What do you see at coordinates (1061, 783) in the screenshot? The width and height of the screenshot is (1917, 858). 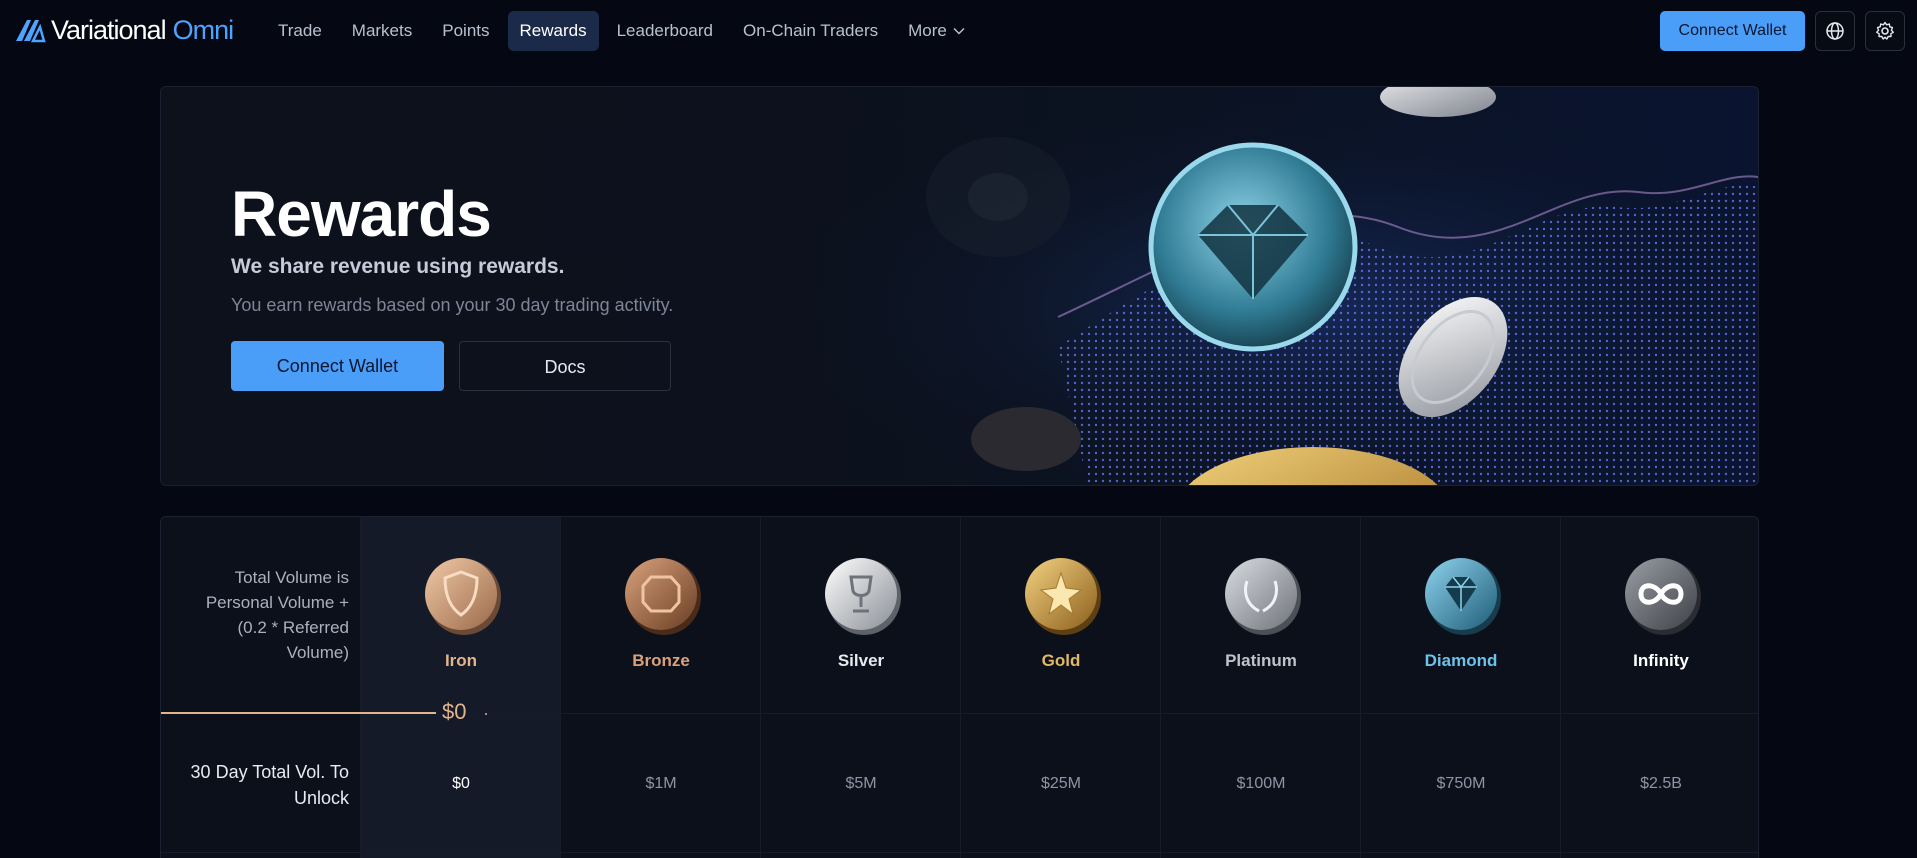 I see `tier-unlock-value: $25M` at bounding box center [1061, 783].